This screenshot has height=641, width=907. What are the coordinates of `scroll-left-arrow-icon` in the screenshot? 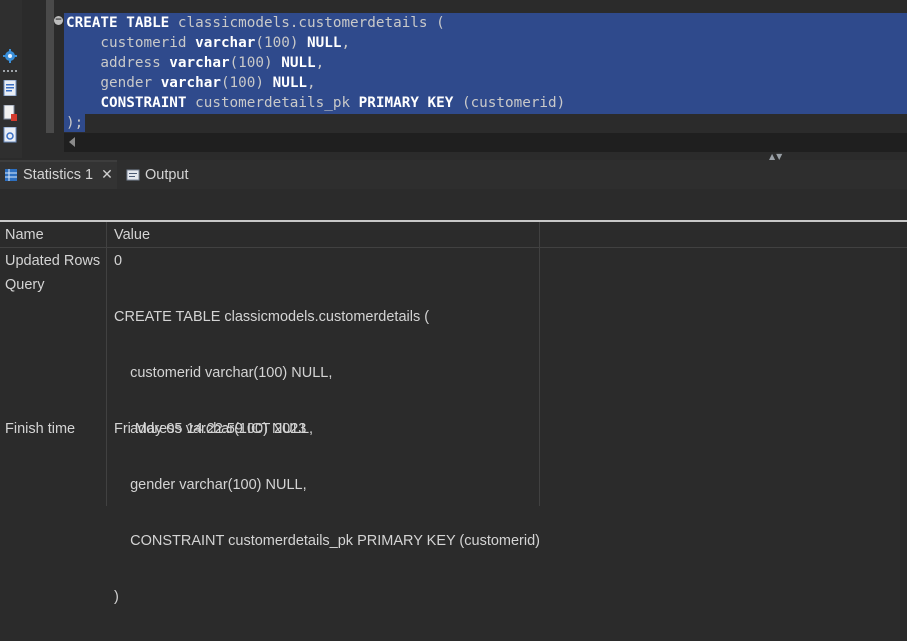 It's located at (72, 142).